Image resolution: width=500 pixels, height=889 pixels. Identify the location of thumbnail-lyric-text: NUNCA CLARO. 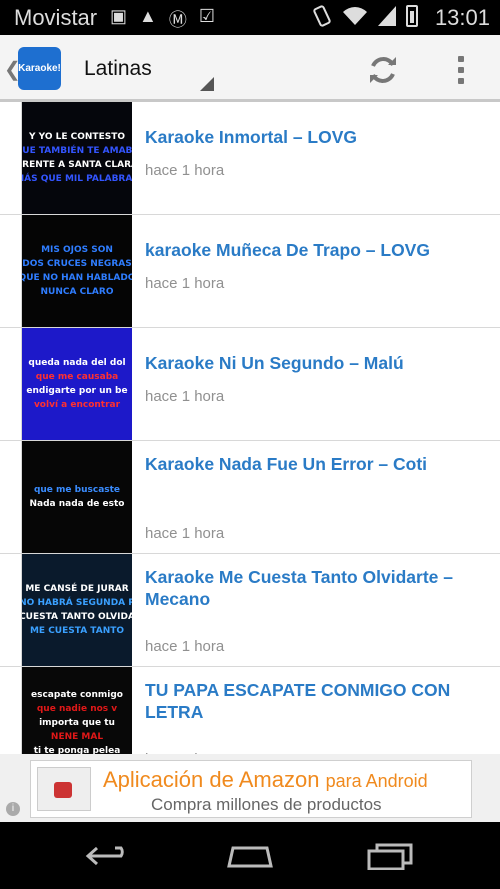
(77, 292).